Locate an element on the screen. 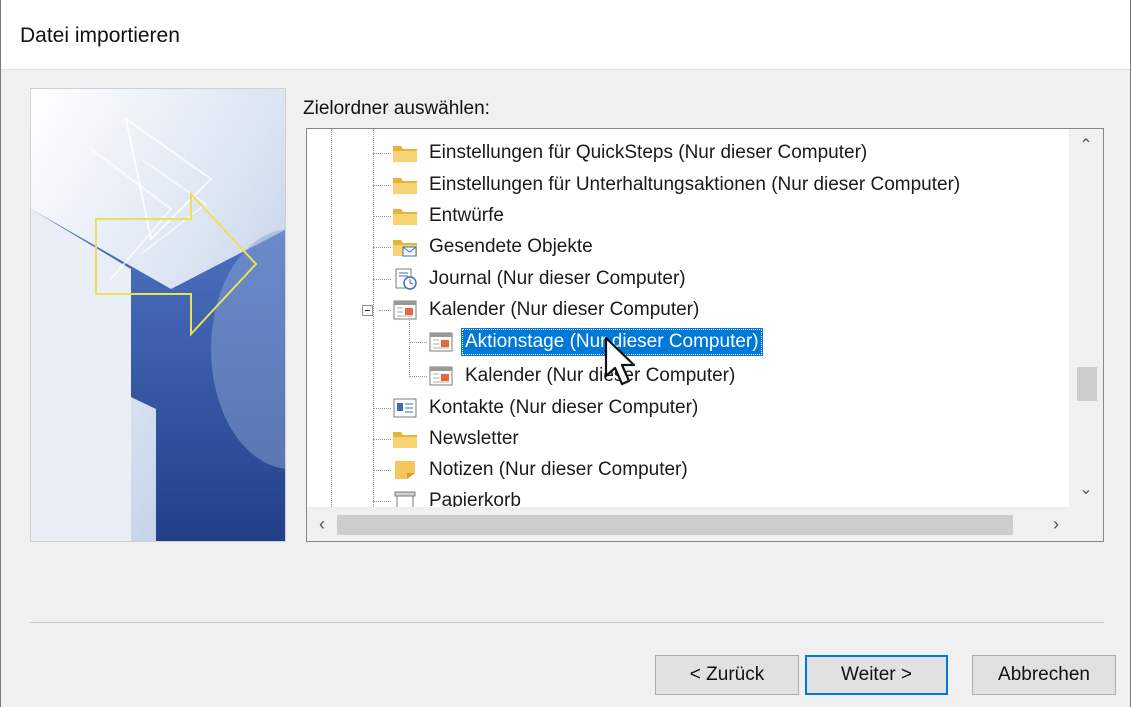  tree-item: Newsletter is located at coordinates (457, 439).